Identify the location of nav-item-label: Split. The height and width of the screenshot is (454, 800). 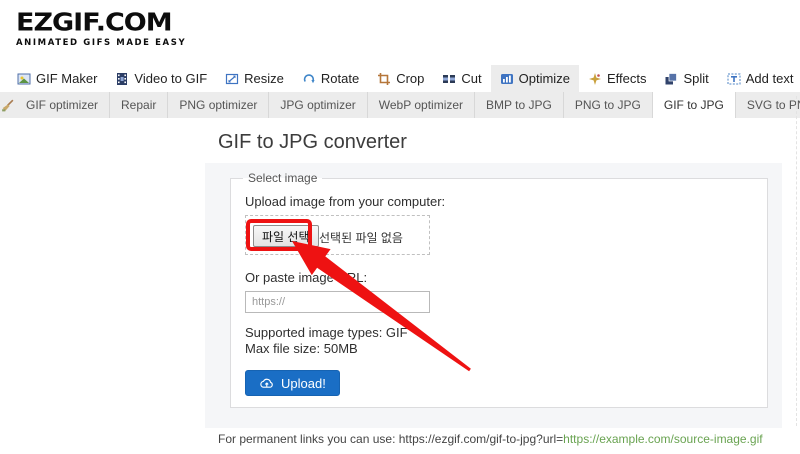
(696, 78).